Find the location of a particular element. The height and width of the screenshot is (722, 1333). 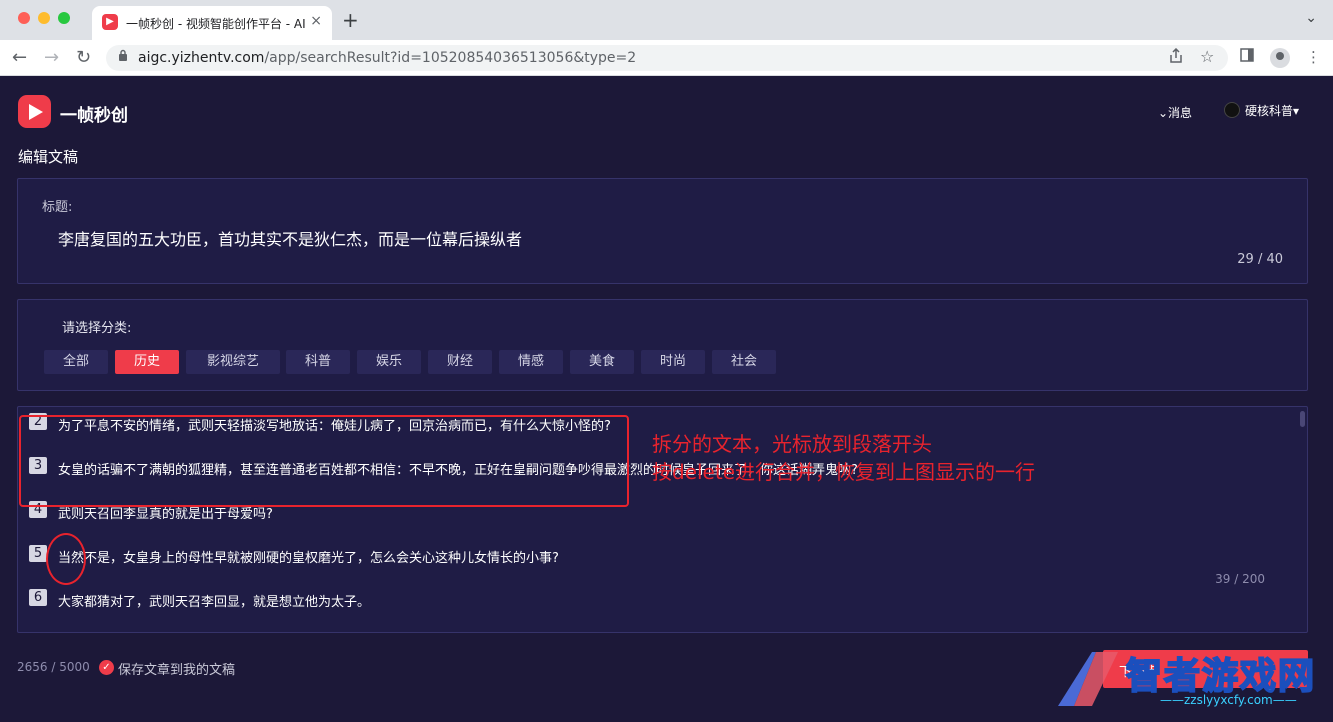

user-menu: 硬核科普▾ is located at coordinates (1272, 110).